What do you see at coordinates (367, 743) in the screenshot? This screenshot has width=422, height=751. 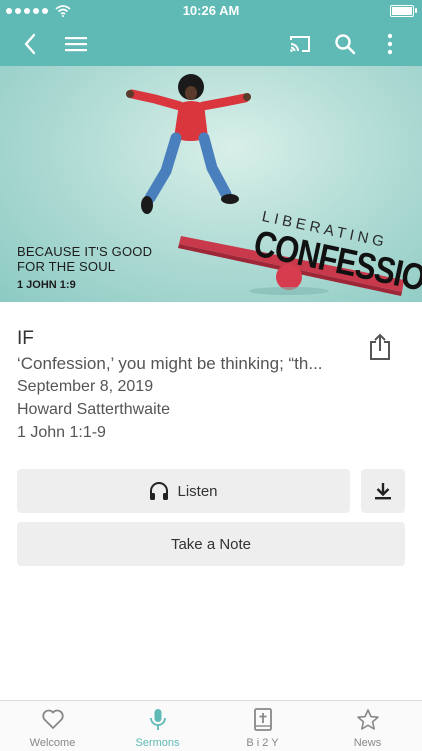 I see `tab-label: News` at bounding box center [367, 743].